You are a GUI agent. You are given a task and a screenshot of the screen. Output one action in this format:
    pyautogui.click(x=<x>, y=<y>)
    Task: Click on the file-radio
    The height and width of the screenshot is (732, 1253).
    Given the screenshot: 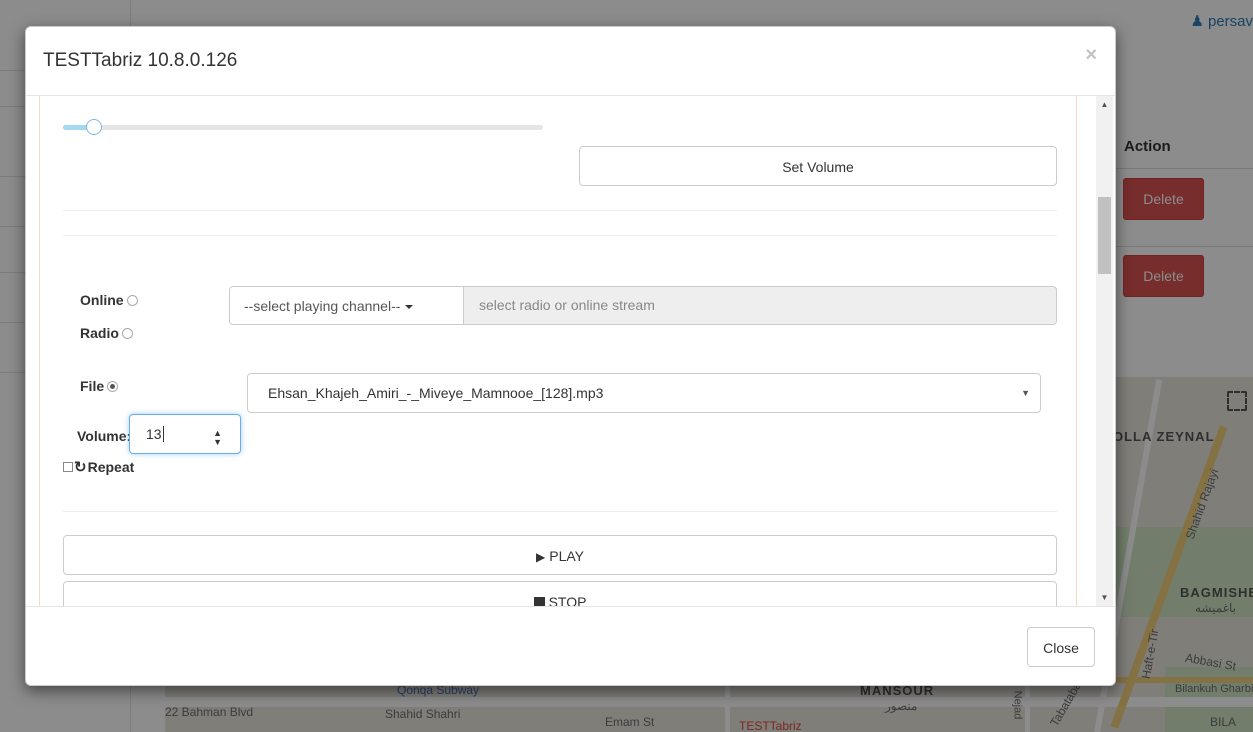 What is the action you would take?
    pyautogui.click(x=113, y=386)
    